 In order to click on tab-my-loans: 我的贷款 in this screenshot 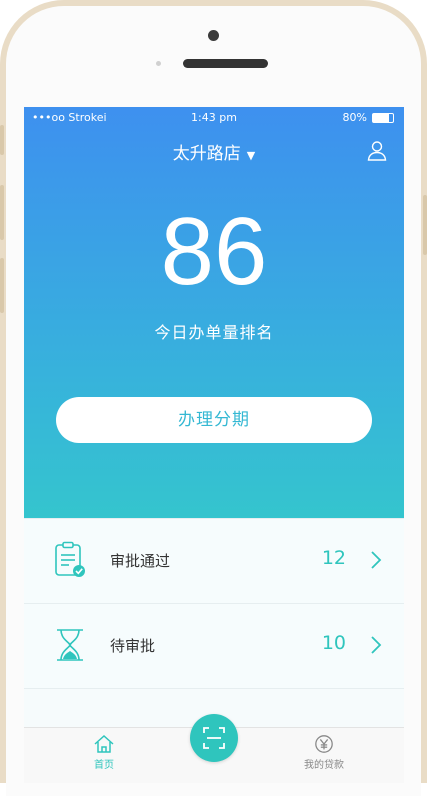, I will do `click(324, 752)`.